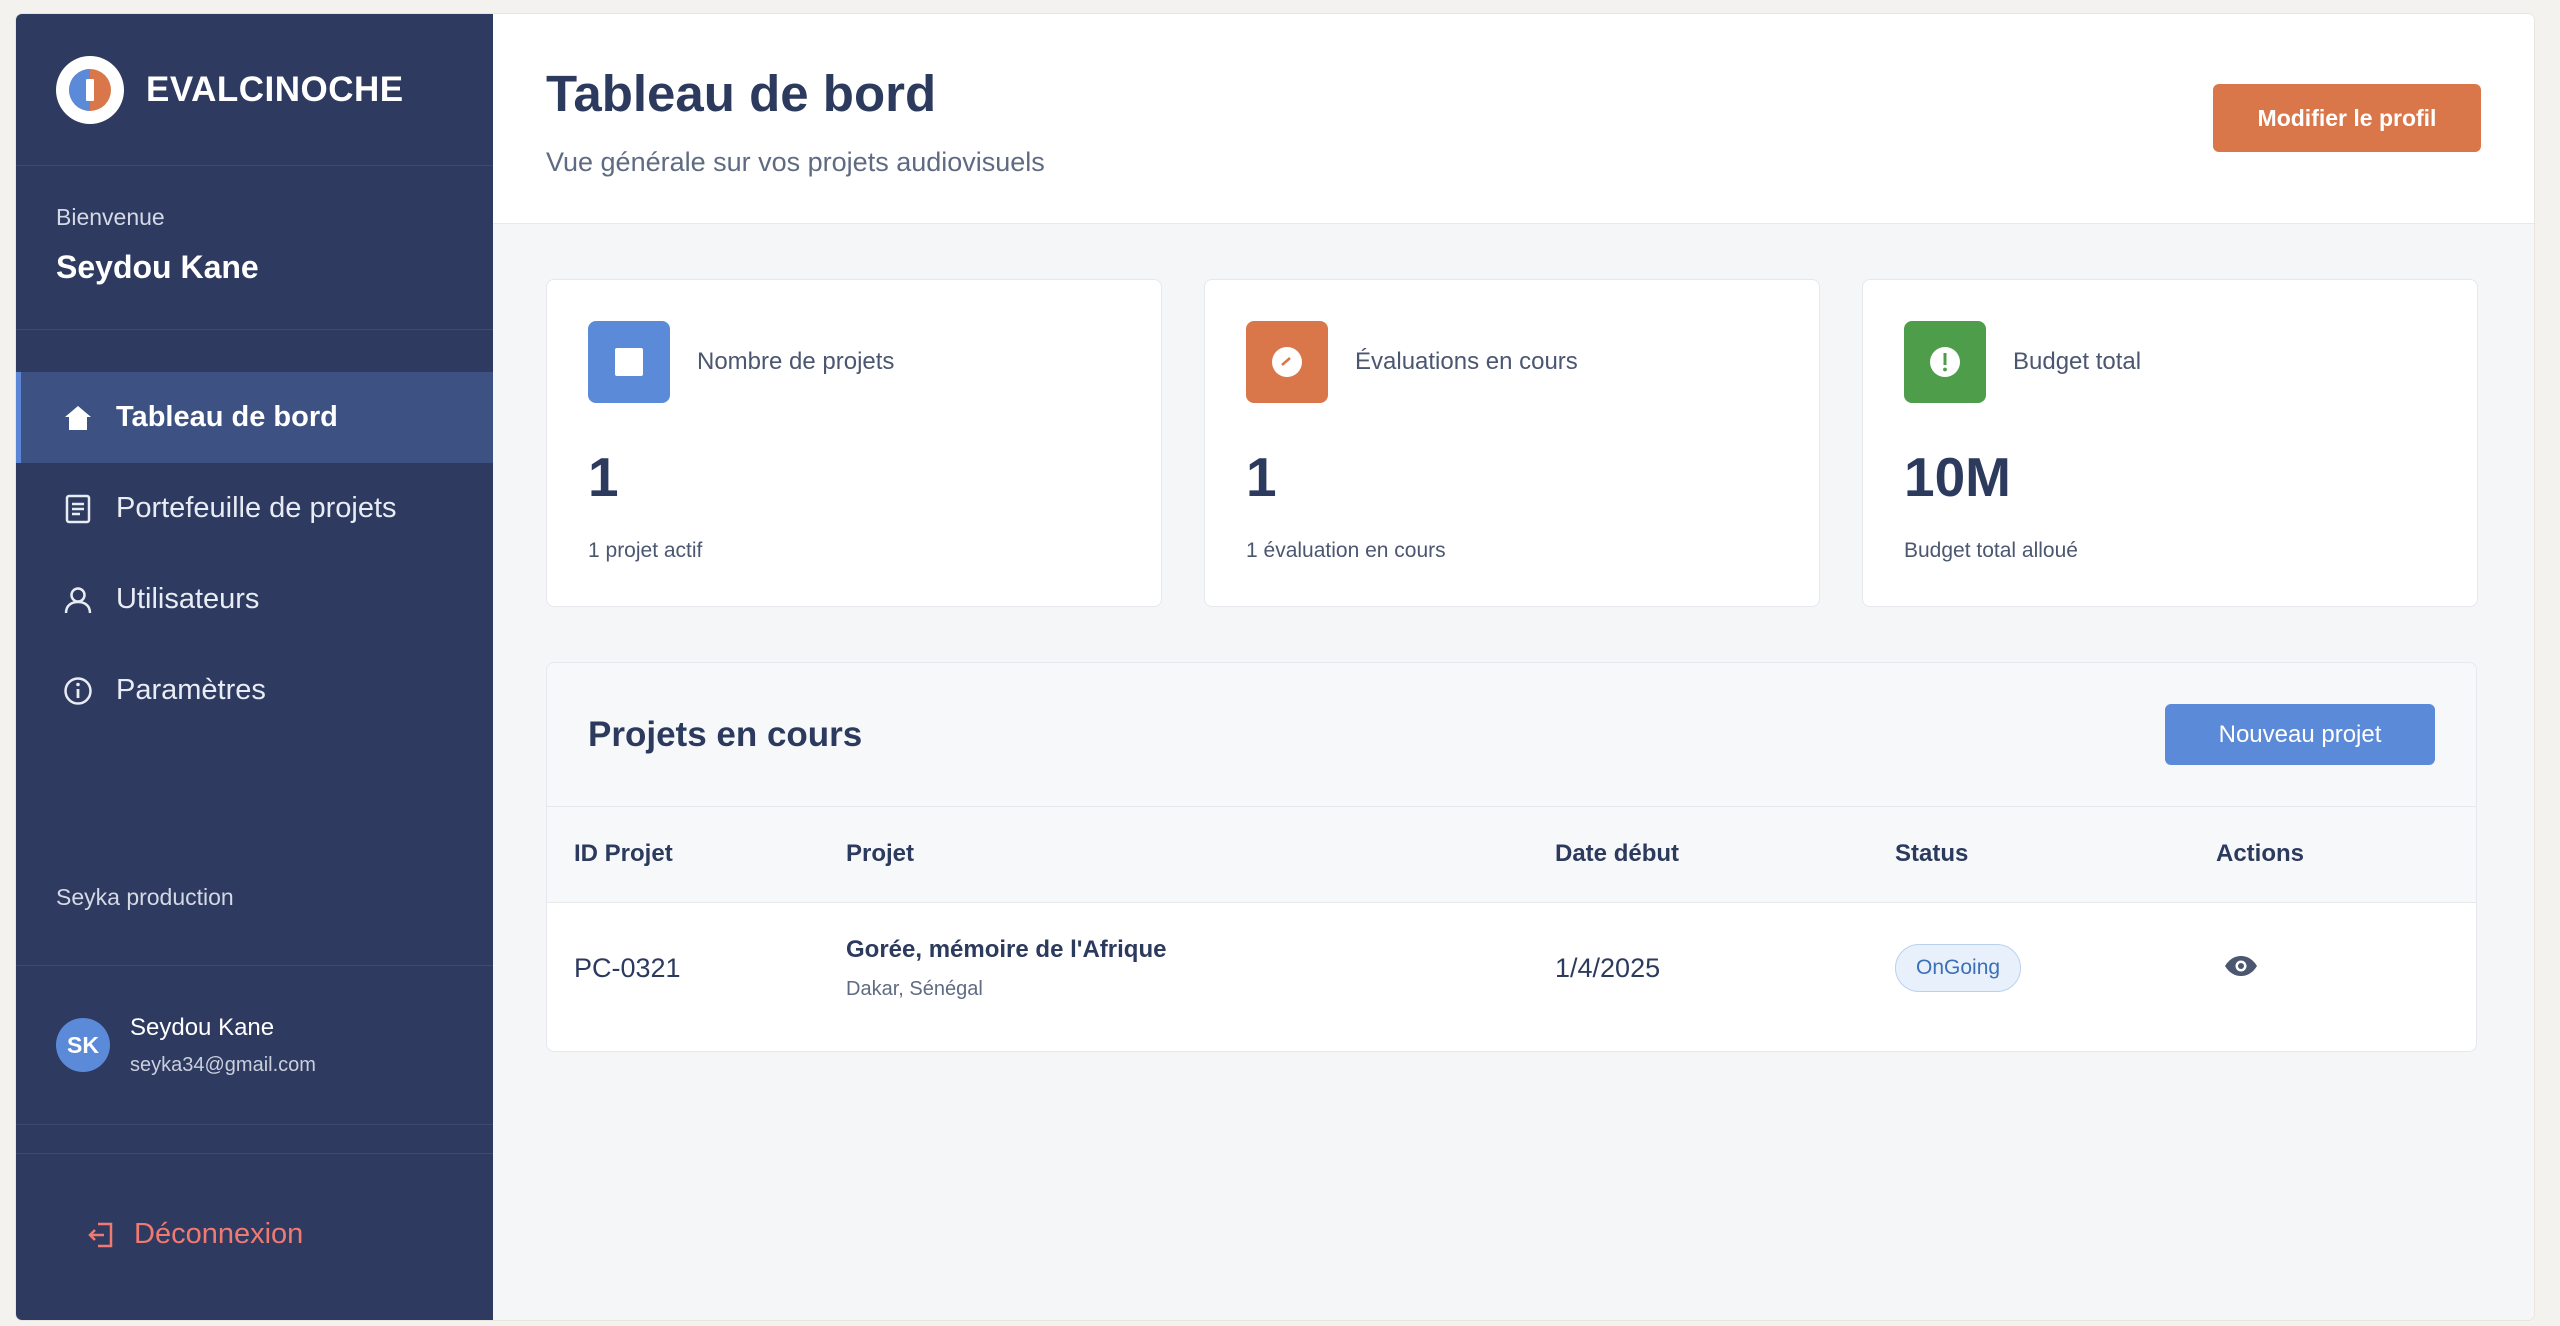 This screenshot has width=2560, height=1326. I want to click on brand: EVALCINOCHE, so click(254, 90).